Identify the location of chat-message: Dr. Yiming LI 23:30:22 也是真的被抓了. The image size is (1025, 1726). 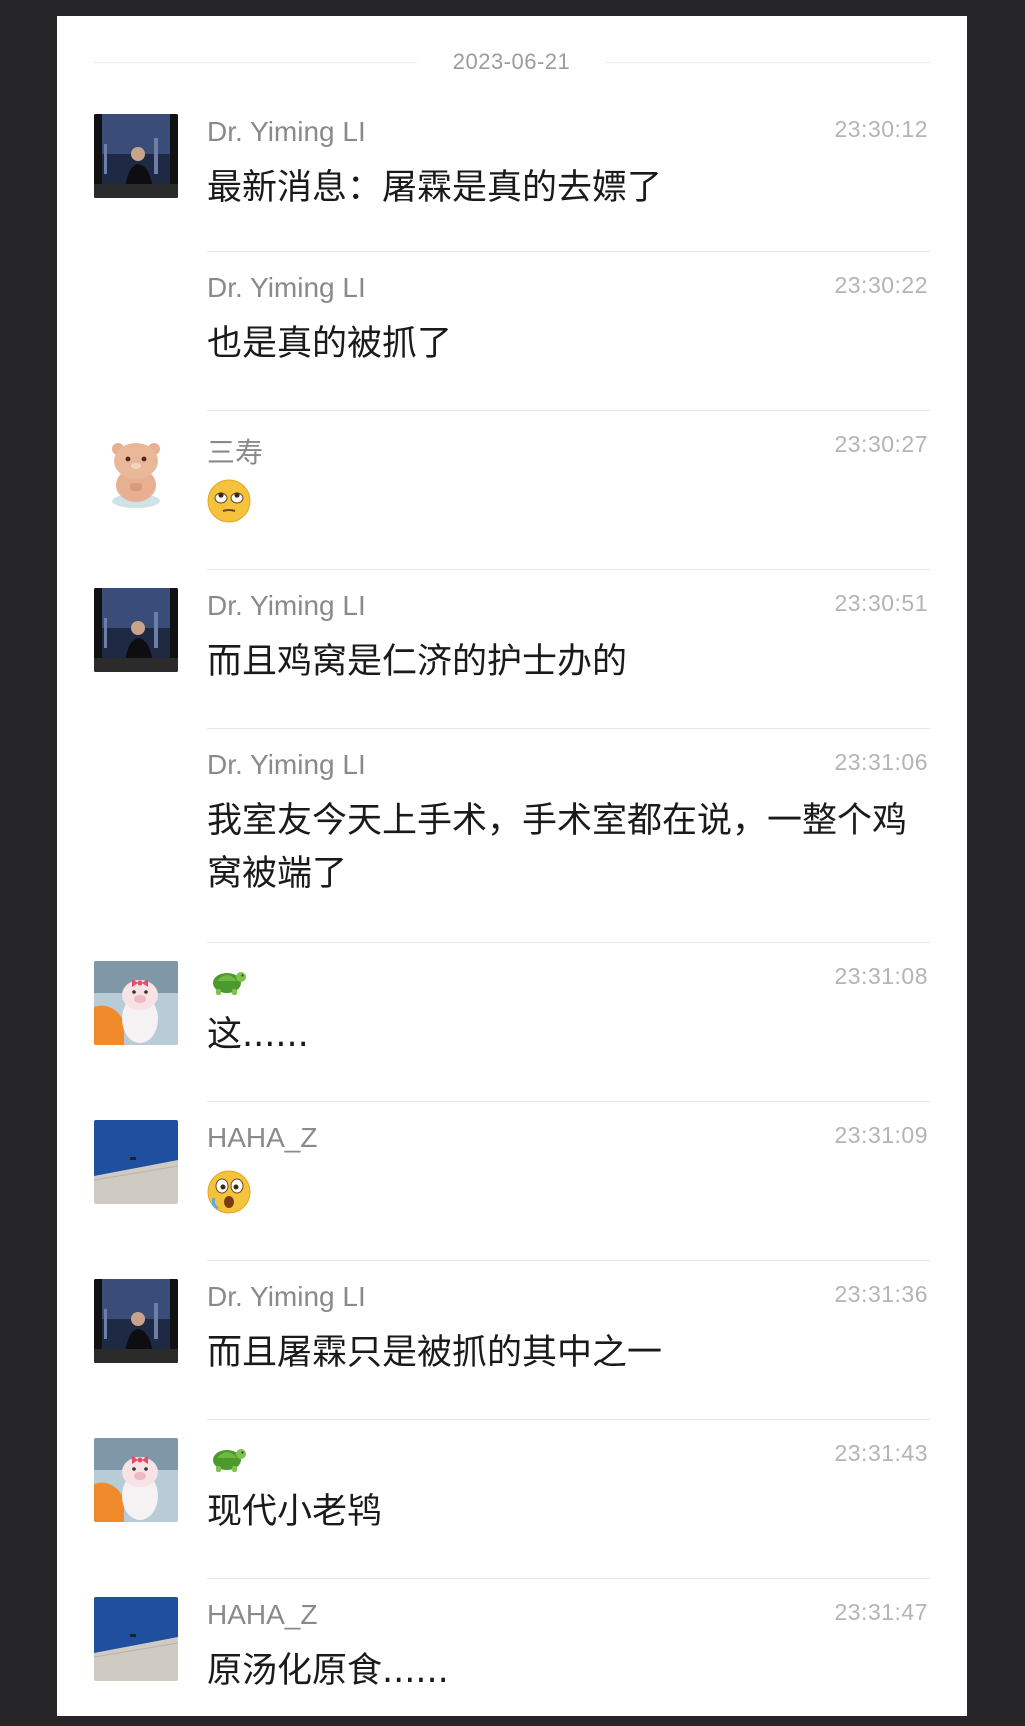
(512, 331).